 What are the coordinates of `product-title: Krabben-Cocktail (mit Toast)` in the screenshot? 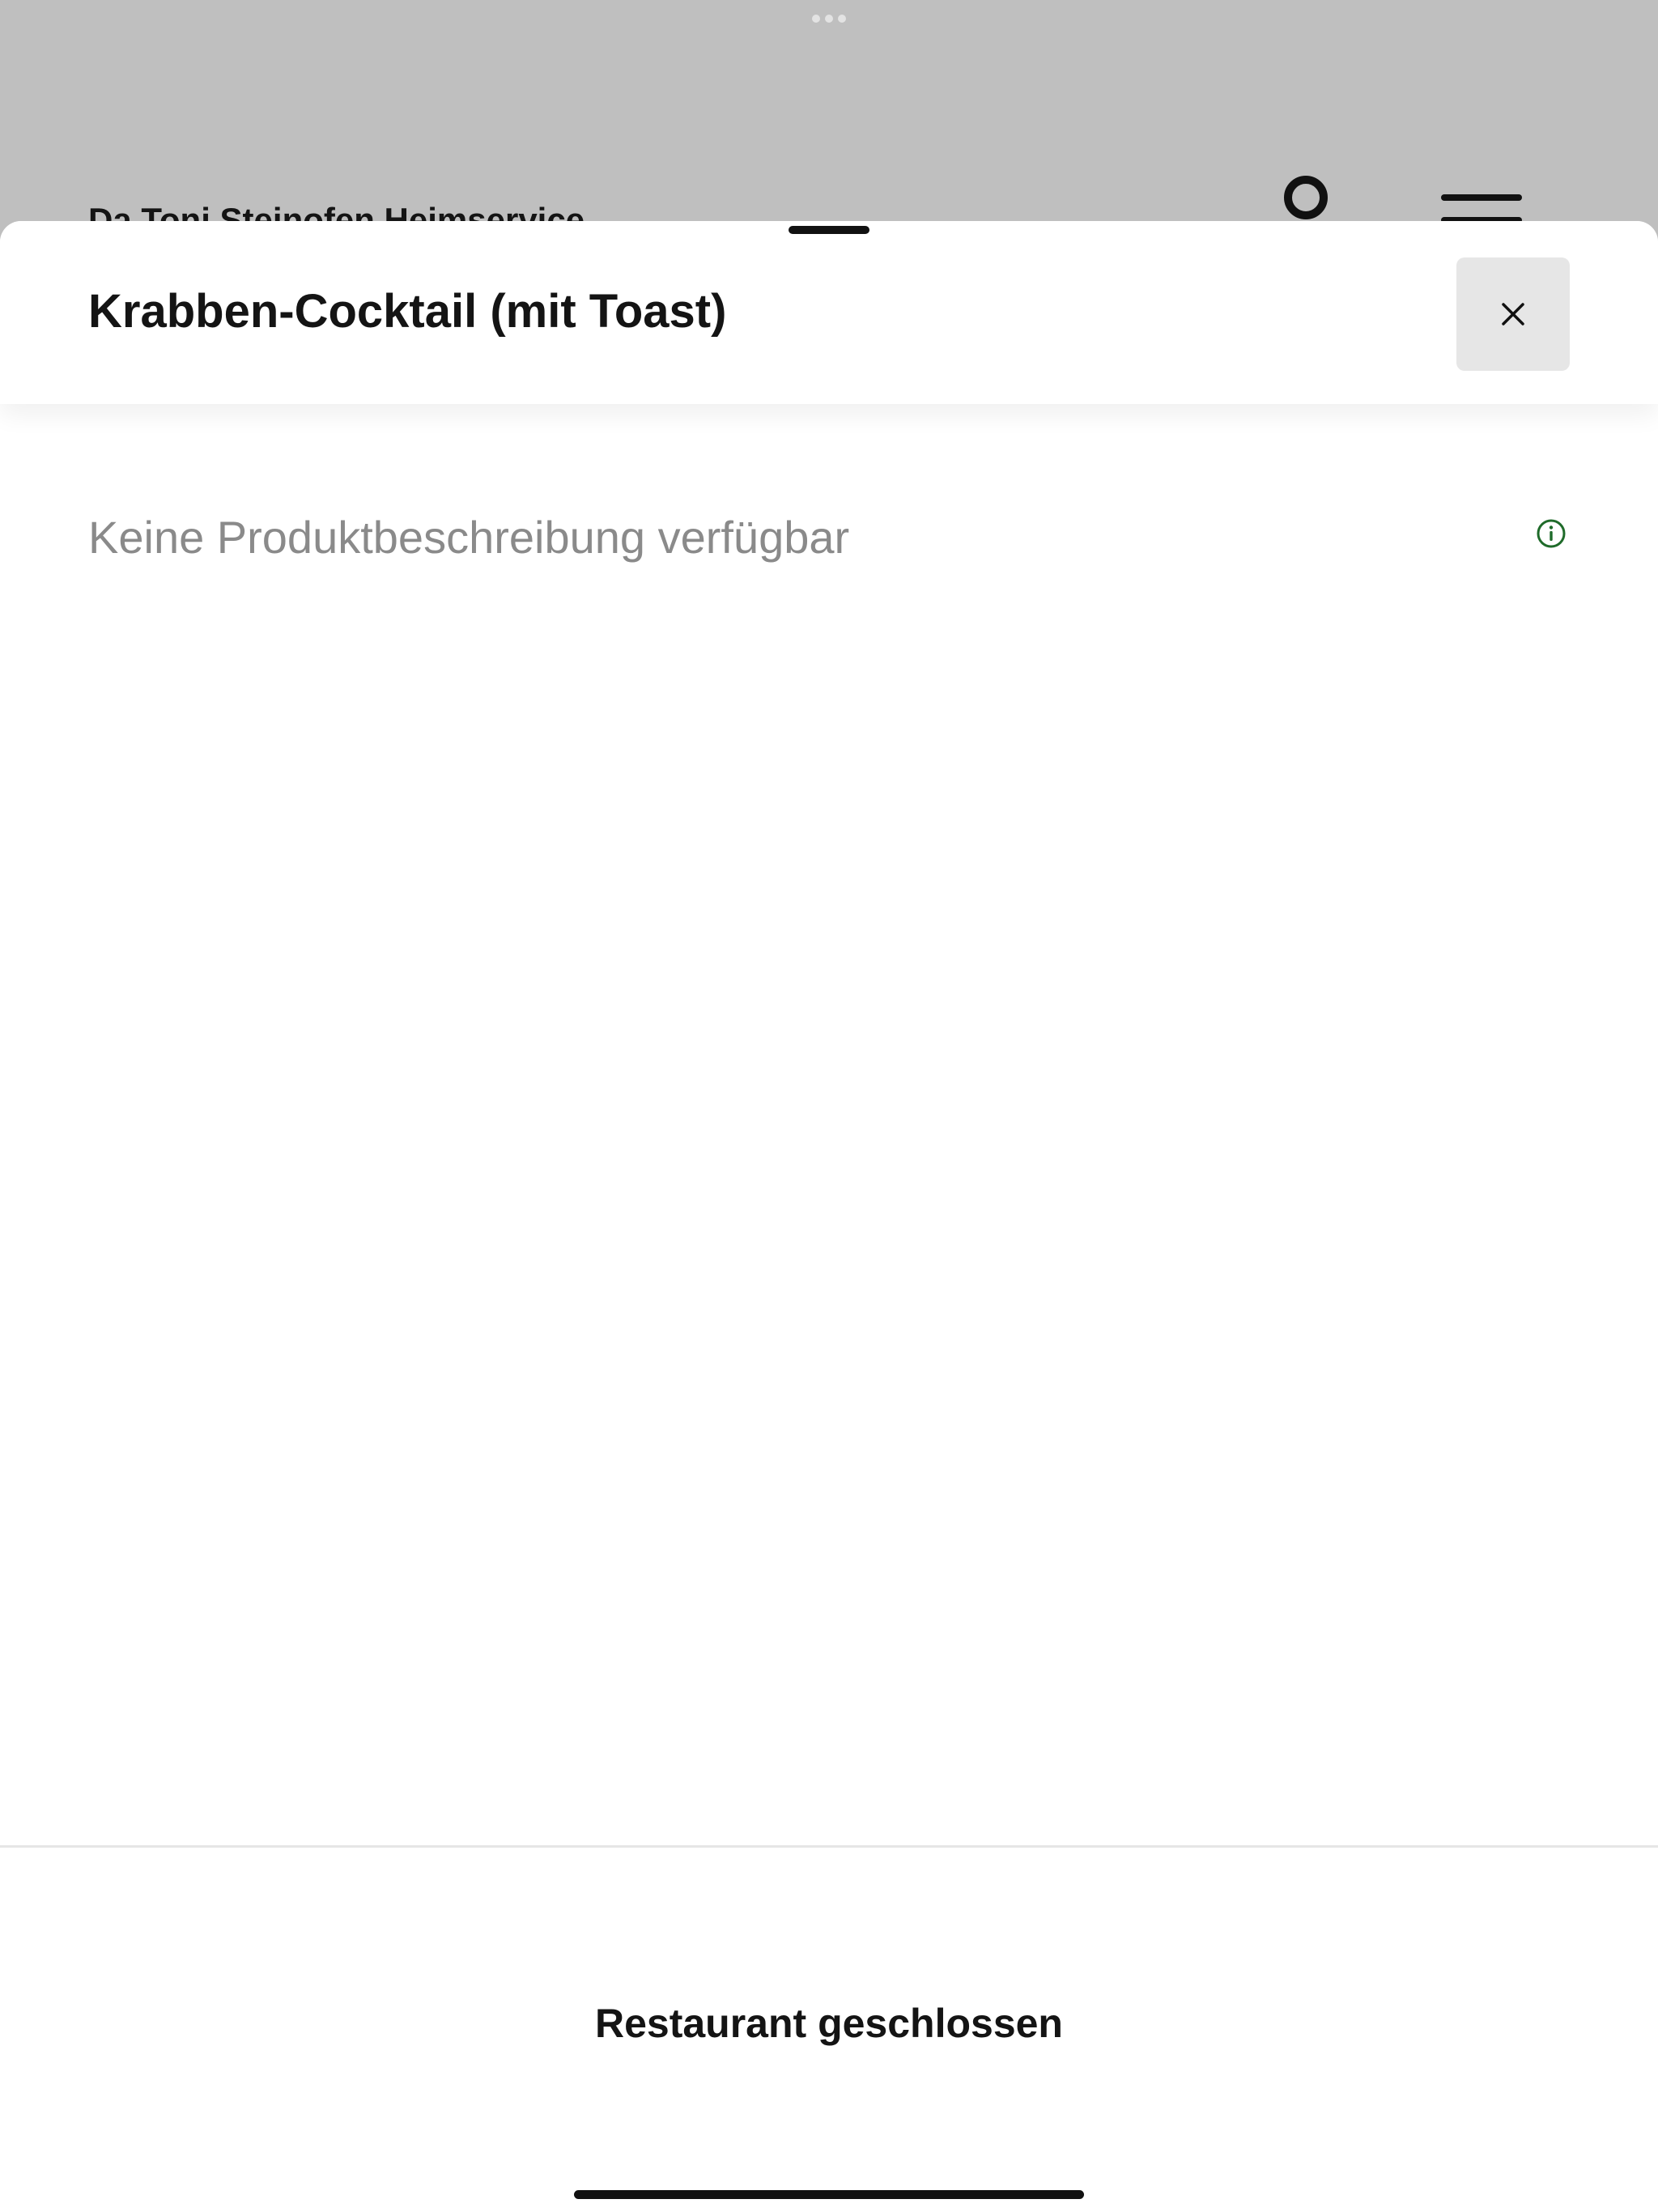 It's located at (407, 312).